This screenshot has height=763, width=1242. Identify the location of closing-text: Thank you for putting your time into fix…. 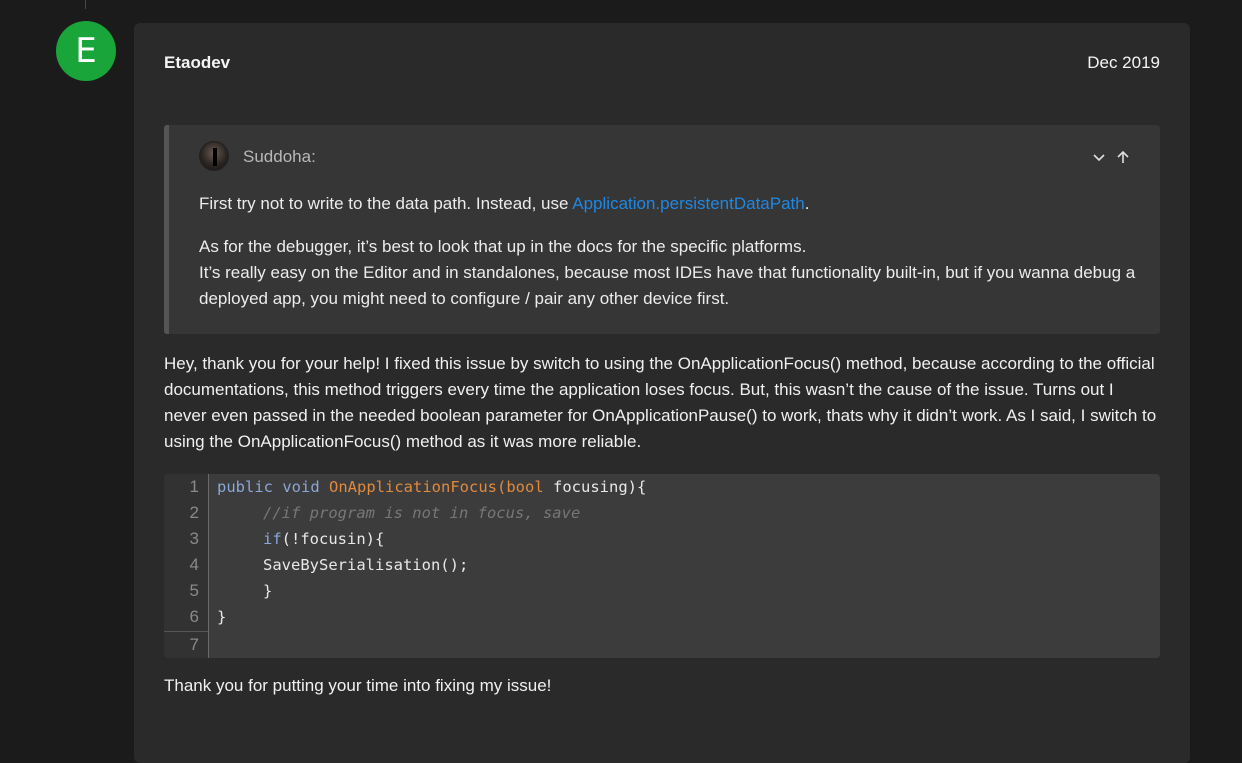
(358, 685).